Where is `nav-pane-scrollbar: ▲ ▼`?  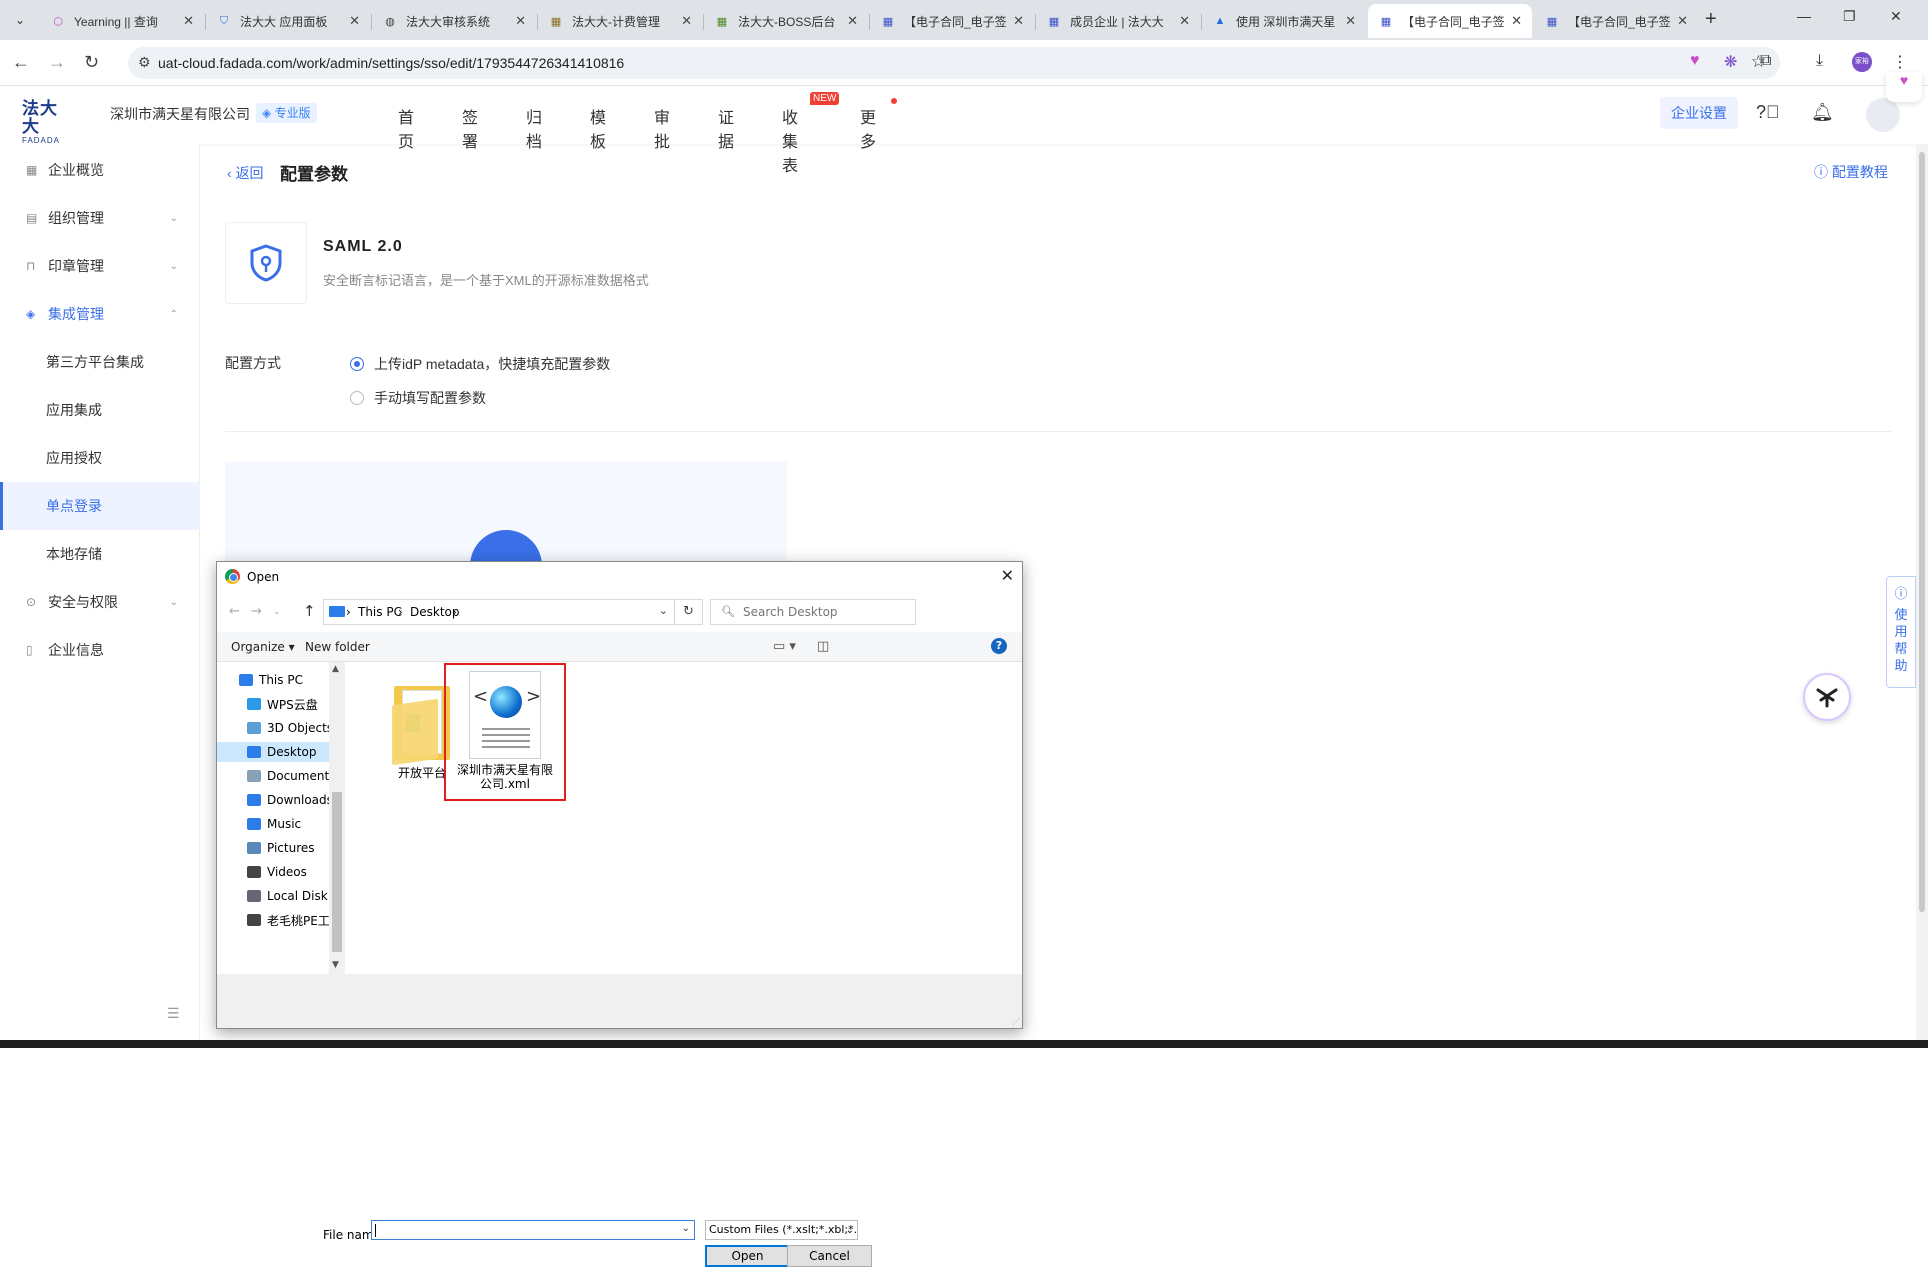 nav-pane-scrollbar: ▲ ▼ is located at coordinates (337, 818).